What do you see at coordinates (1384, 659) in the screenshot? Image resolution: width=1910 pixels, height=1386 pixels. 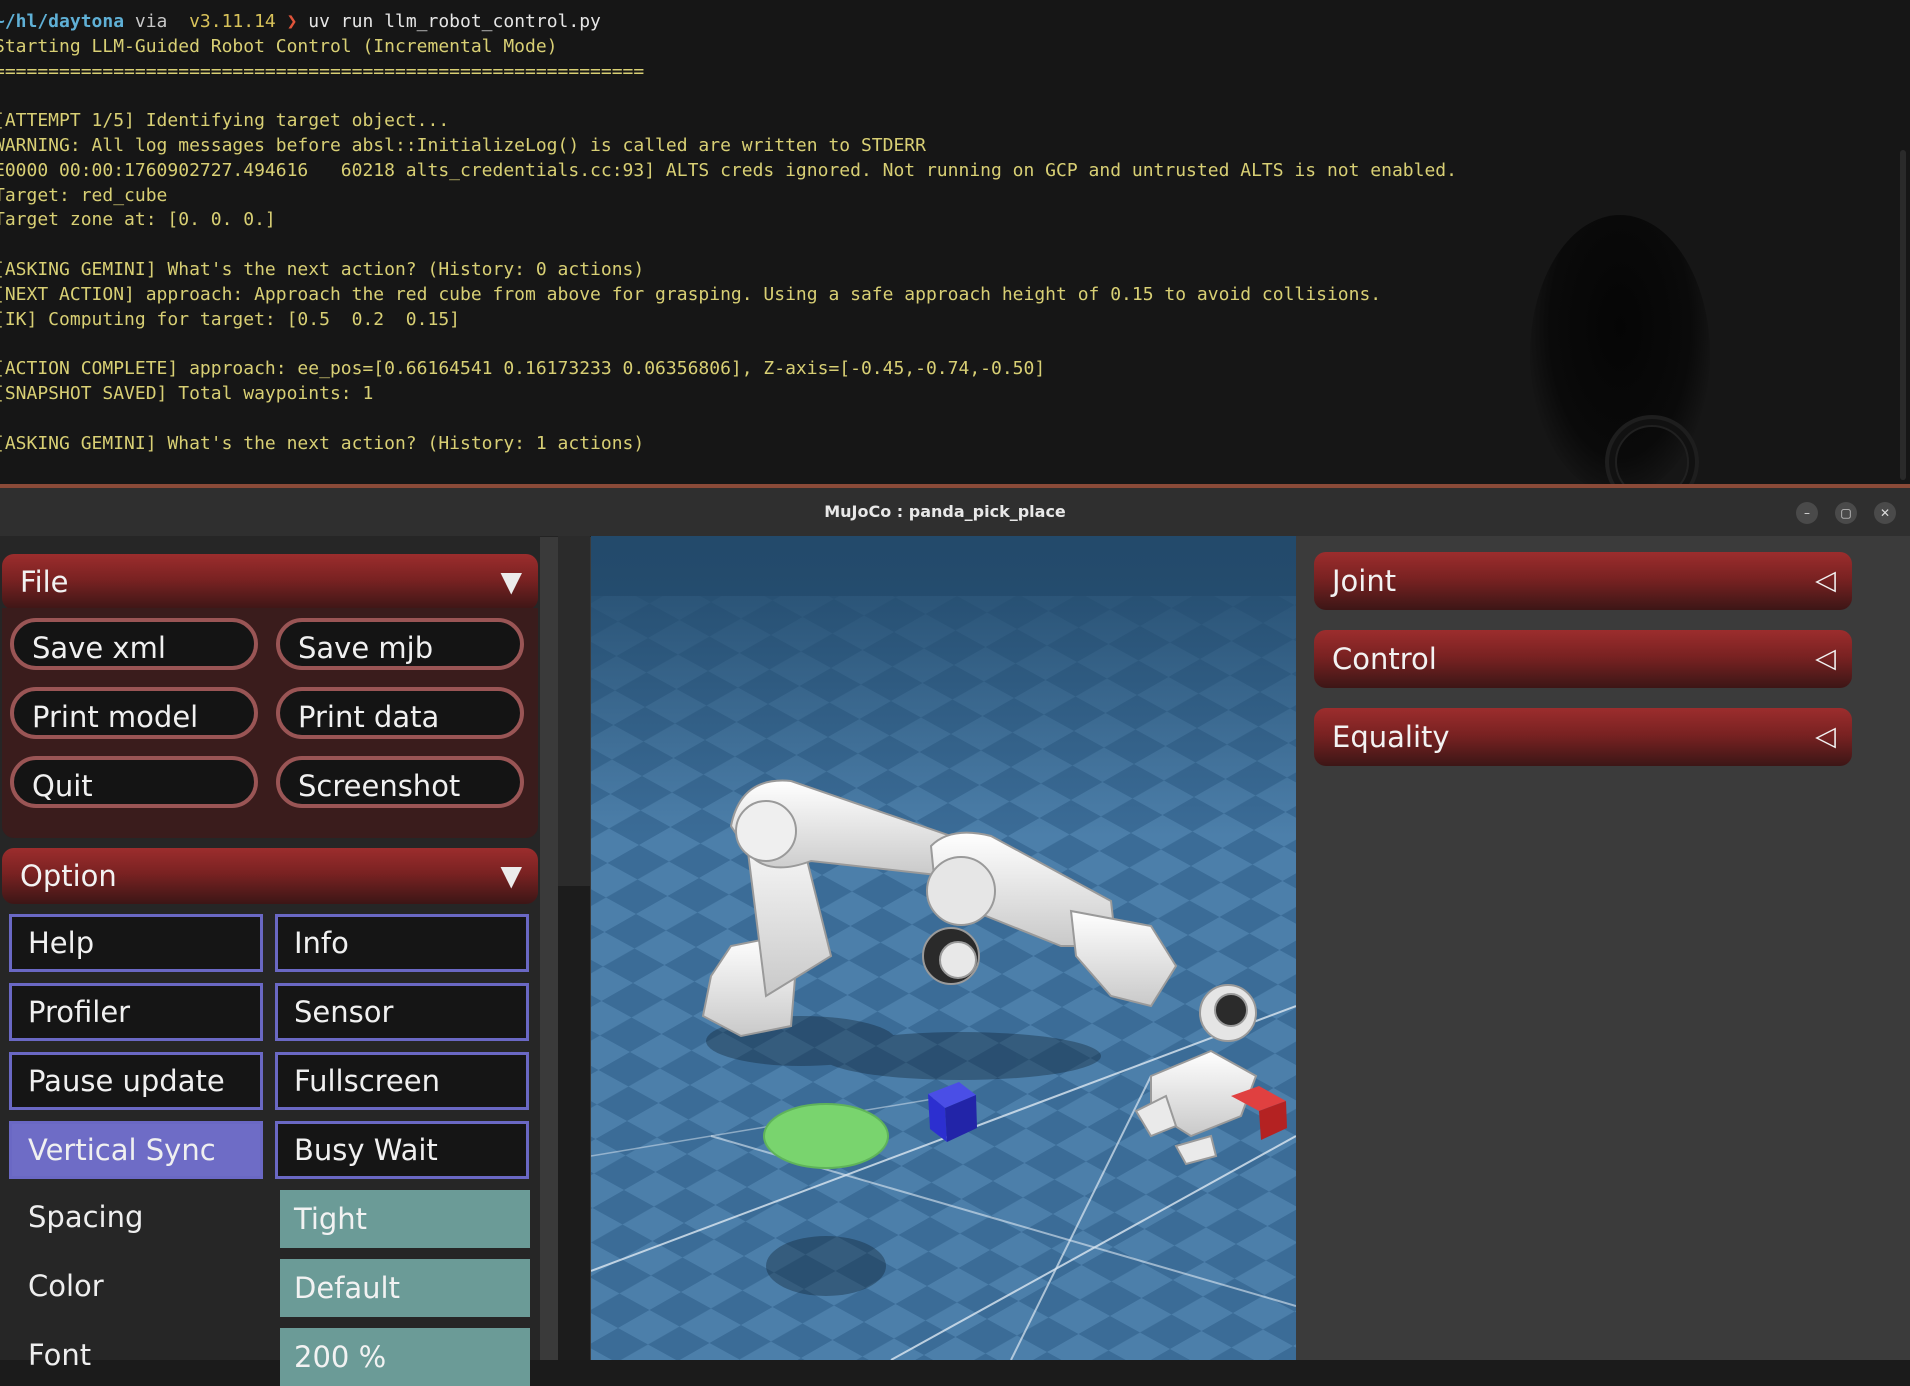 I see `control-section-title: Control` at bounding box center [1384, 659].